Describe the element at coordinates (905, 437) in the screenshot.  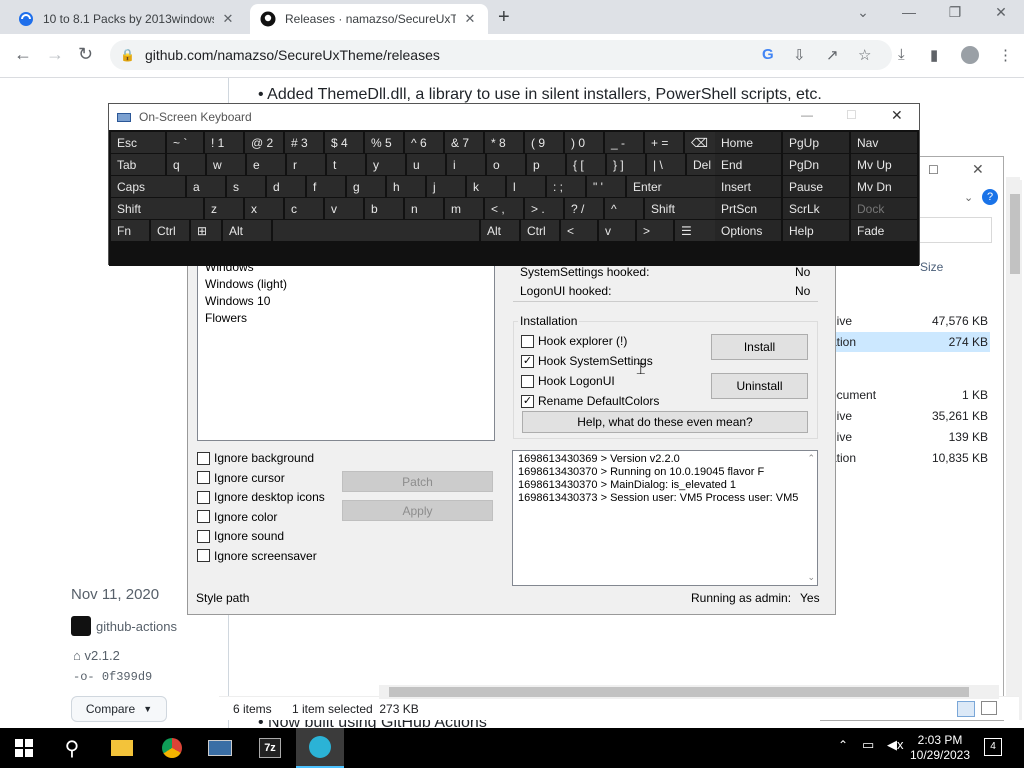
I see `file-row: hive 139 KB` at that location.